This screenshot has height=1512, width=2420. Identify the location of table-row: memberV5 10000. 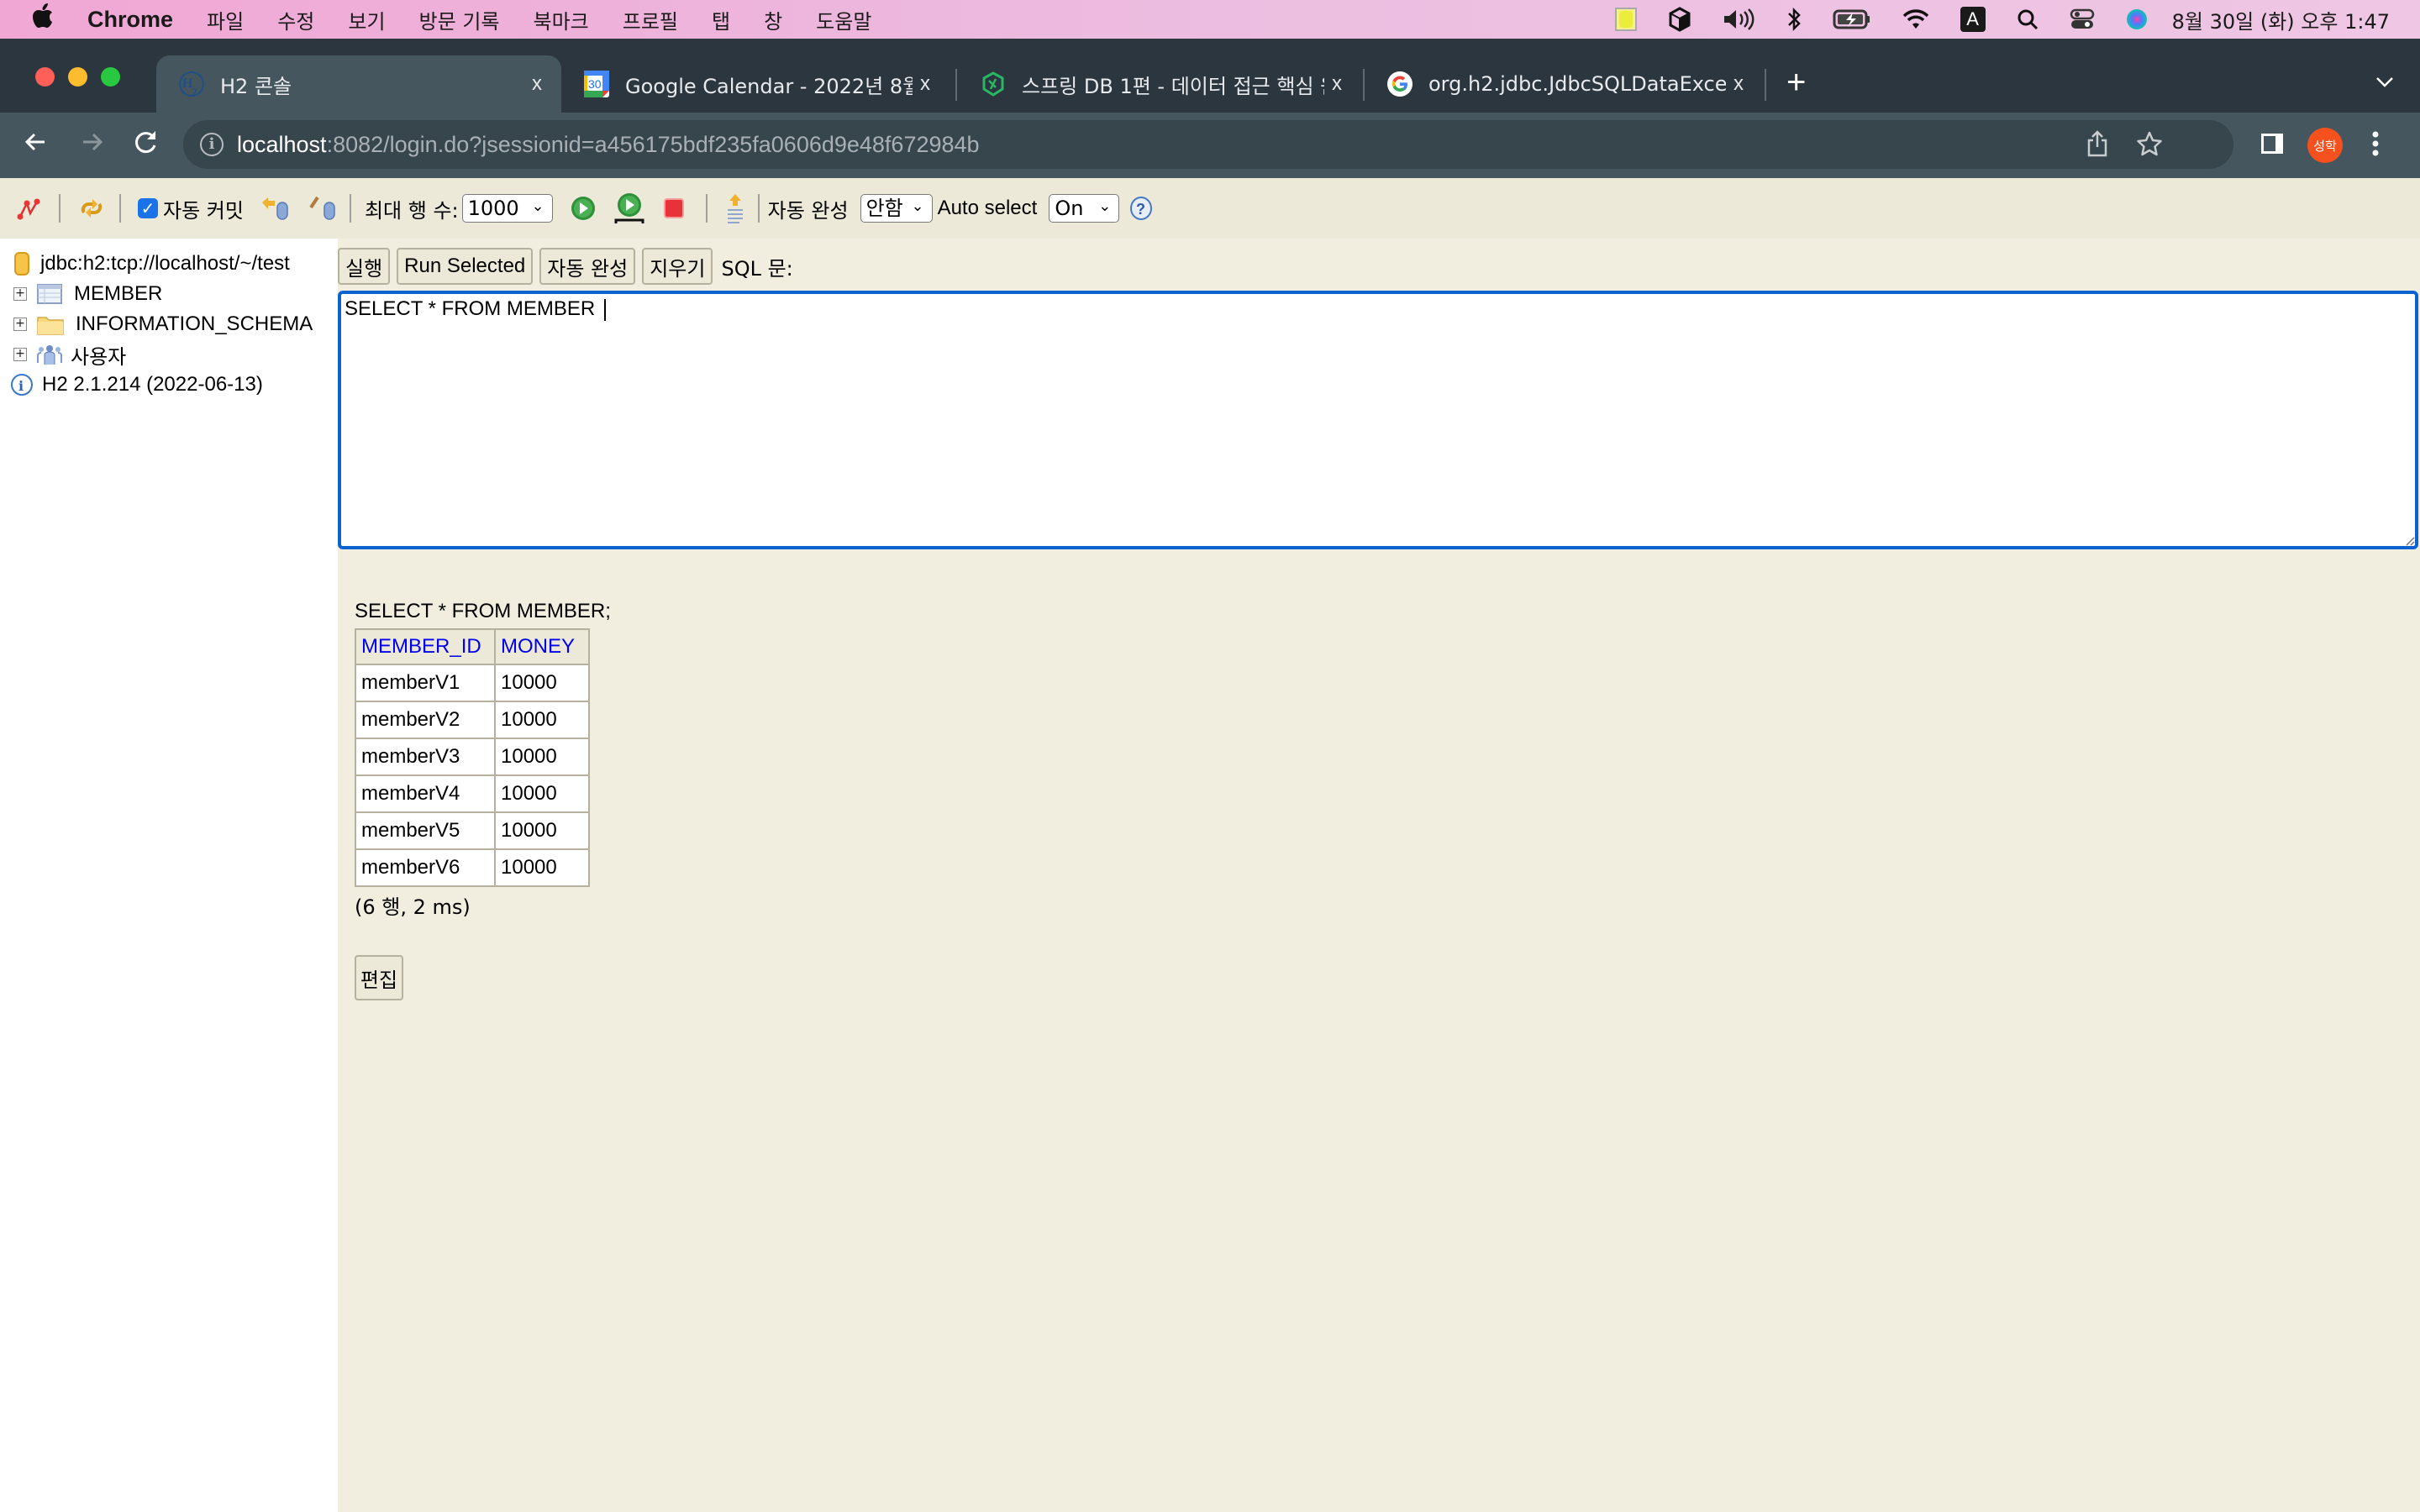
(472, 830).